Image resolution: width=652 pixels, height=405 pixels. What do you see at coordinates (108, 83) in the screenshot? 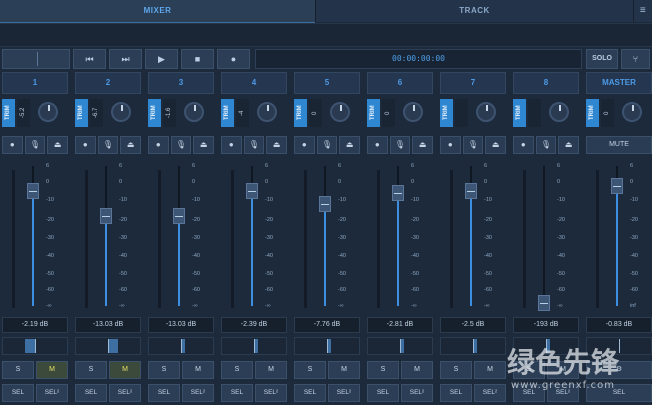
I see `channel-name: 2` at bounding box center [108, 83].